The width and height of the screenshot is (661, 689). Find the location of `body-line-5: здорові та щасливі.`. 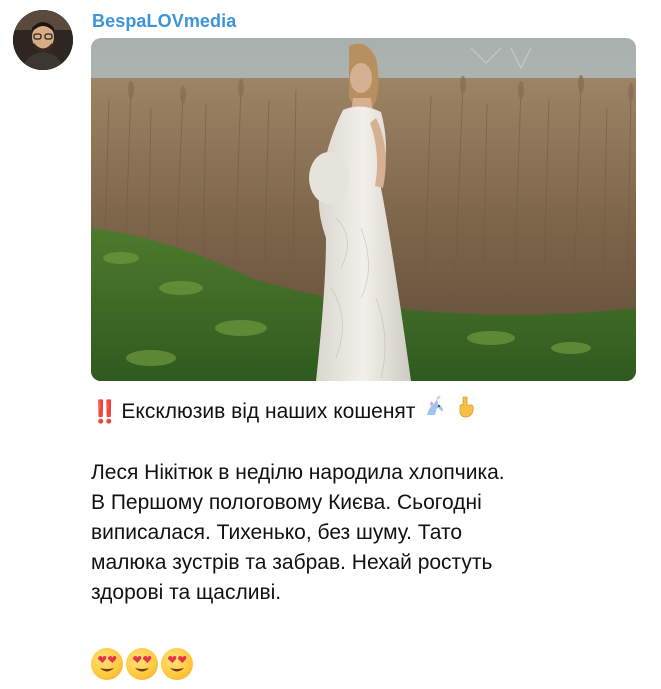

body-line-5: здорові та щасливі. is located at coordinates (186, 592).